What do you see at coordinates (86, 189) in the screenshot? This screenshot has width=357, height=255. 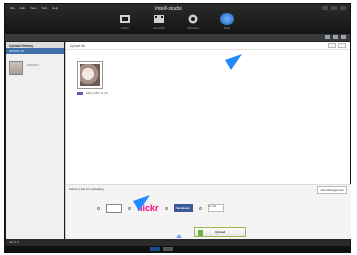 I see `share-site-title: Select a site for uploading` at bounding box center [86, 189].